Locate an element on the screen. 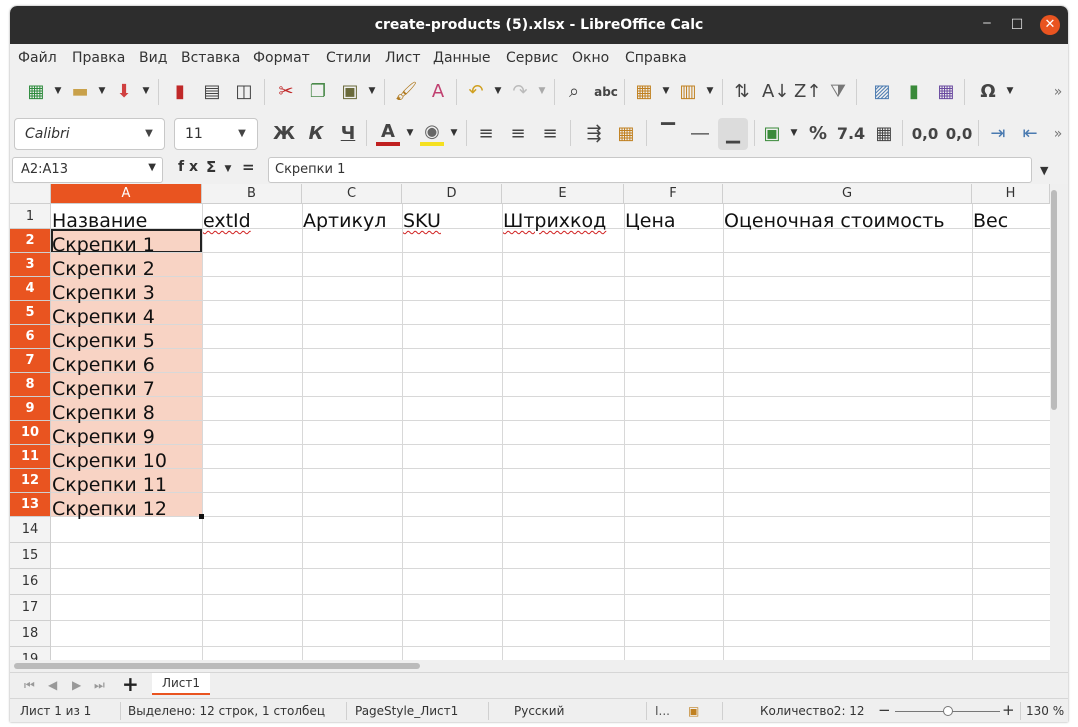 This screenshot has height=727, width=1078. name-box-dropdown-icon: ▼ is located at coordinates (152, 167).